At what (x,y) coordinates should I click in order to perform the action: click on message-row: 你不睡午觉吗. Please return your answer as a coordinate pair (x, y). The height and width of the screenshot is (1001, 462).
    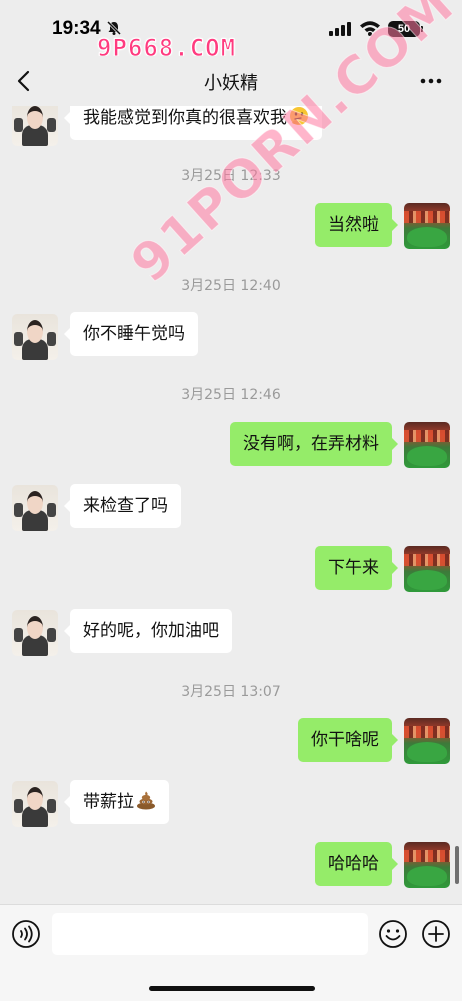
    Looking at the image, I should click on (231, 336).